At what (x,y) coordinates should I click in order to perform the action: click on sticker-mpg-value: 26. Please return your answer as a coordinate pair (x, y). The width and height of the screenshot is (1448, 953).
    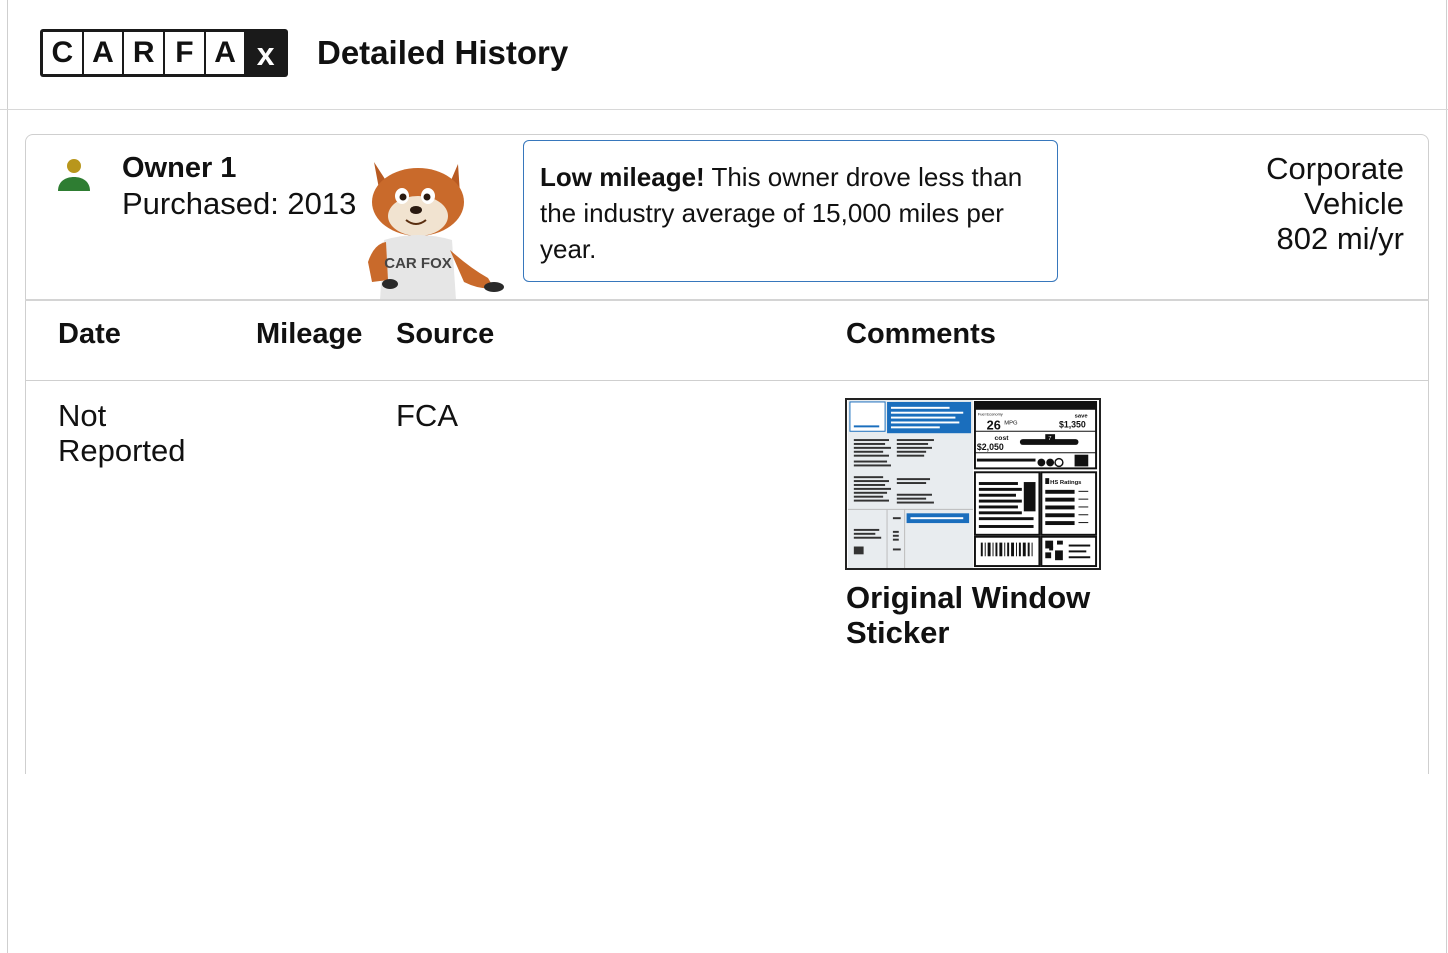
    Looking at the image, I should click on (994, 425).